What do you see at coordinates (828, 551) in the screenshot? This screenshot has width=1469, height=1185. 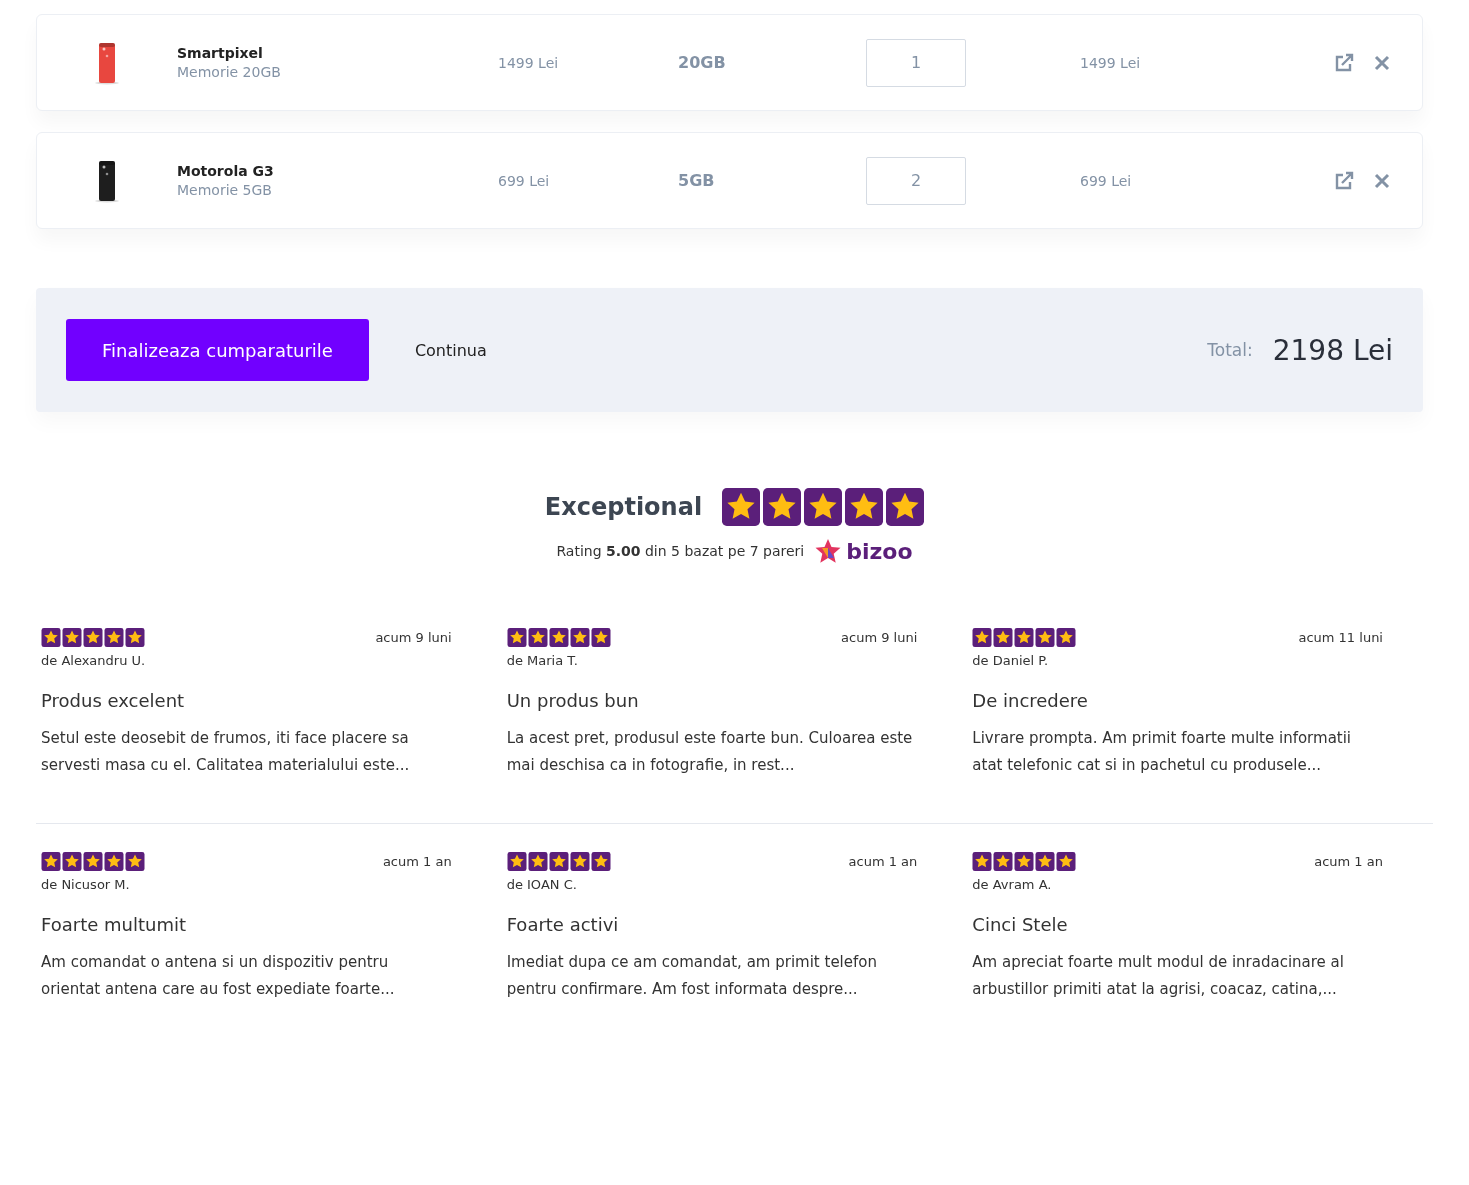 I see `star-logo-icon` at bounding box center [828, 551].